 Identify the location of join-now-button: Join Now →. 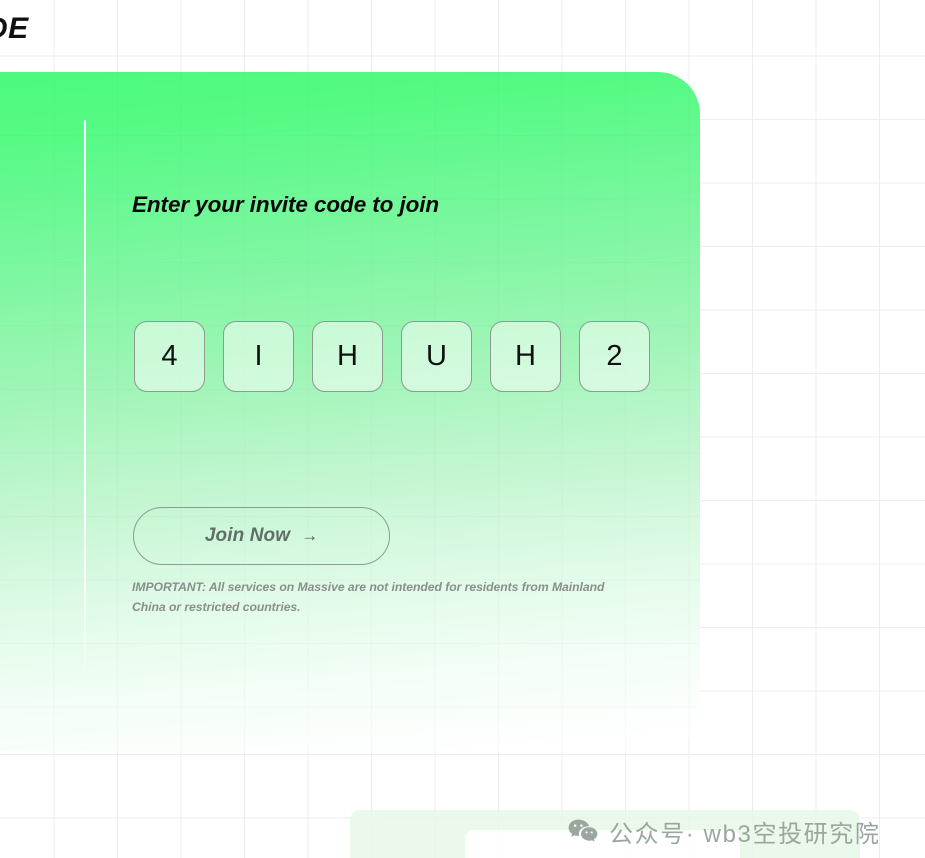
(261, 536).